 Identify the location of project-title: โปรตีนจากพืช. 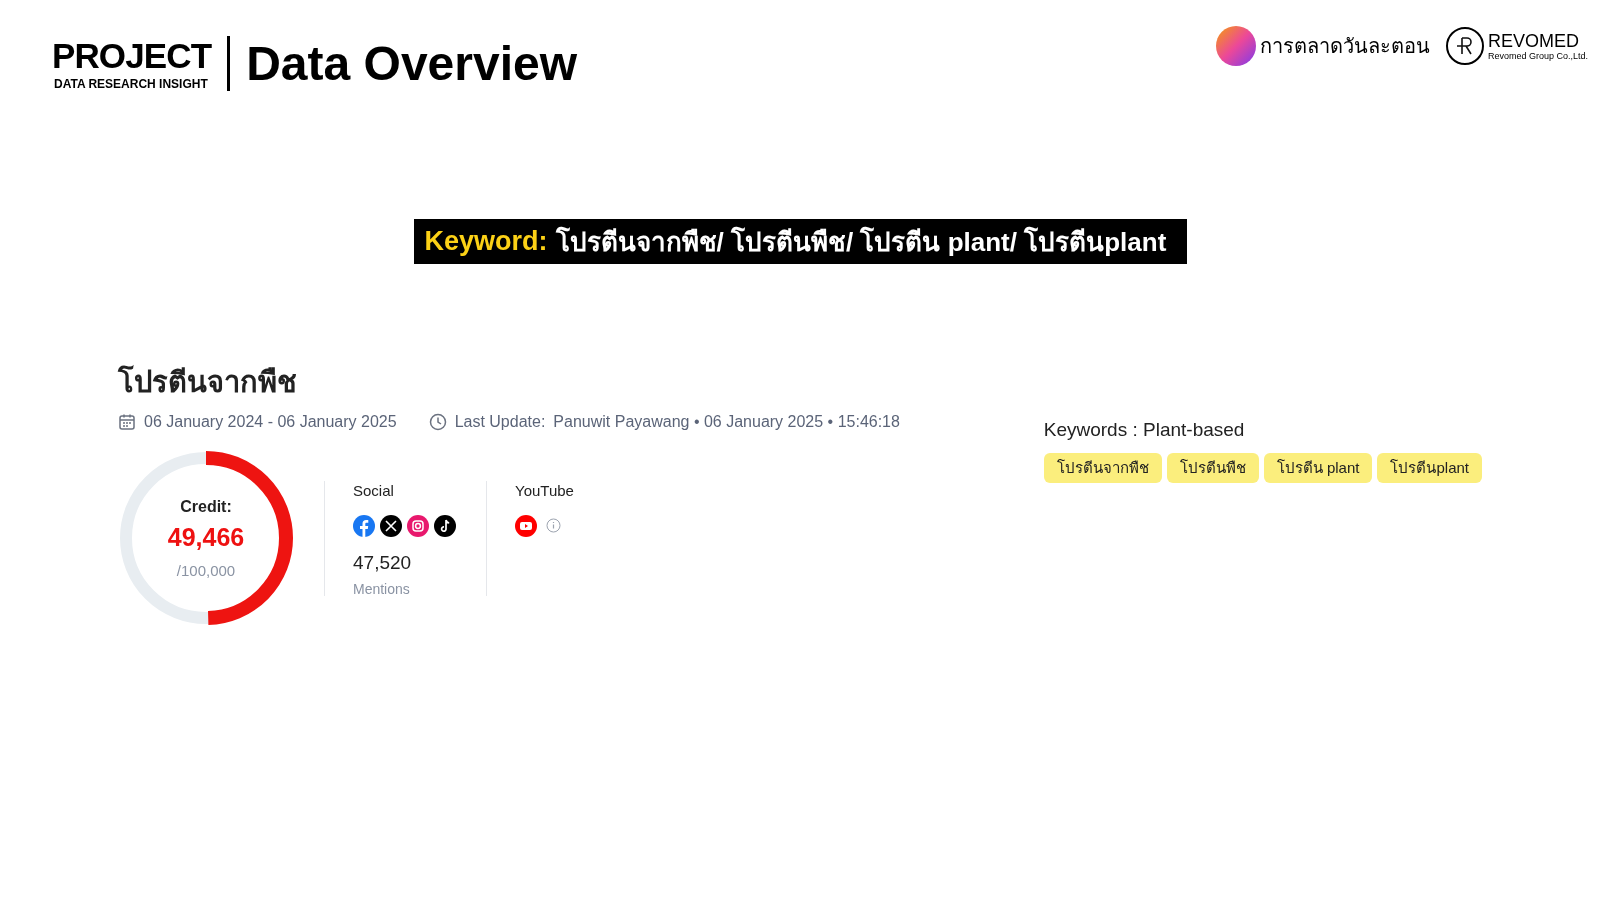
(208, 382).